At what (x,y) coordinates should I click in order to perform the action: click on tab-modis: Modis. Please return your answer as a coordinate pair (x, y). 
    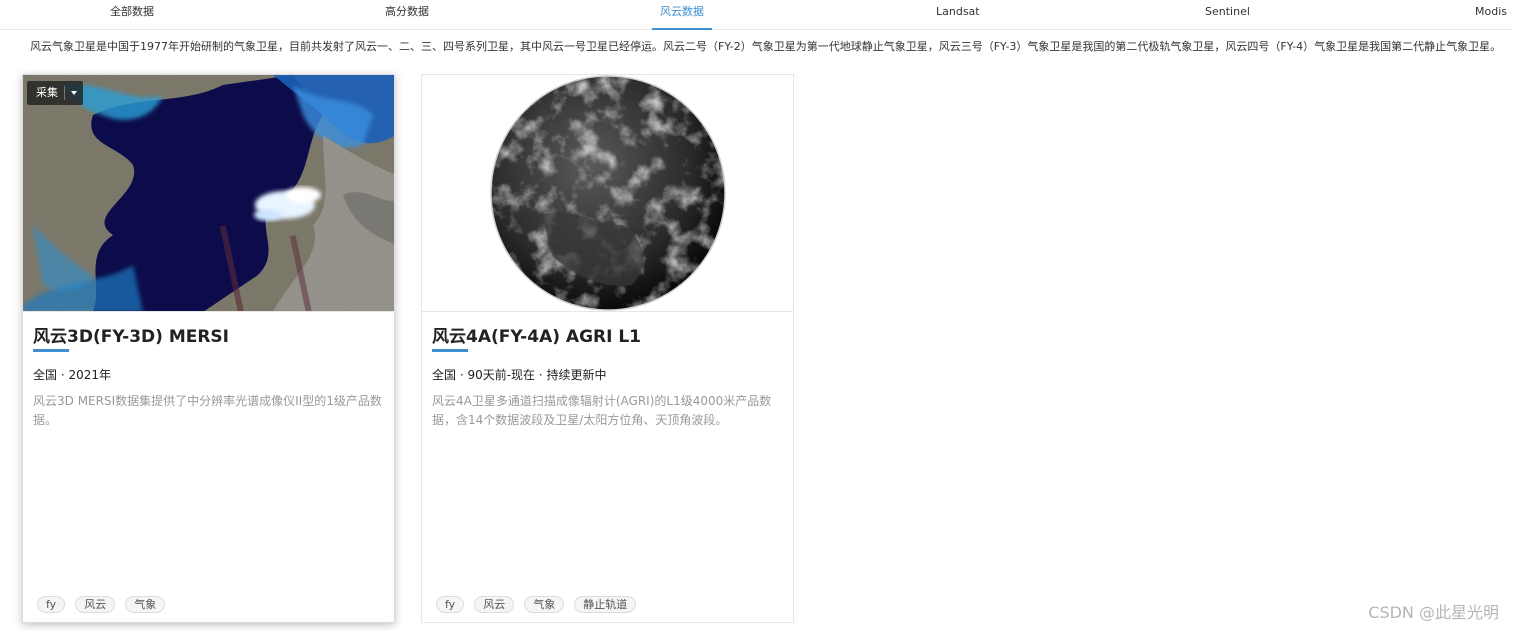
    Looking at the image, I should click on (1491, 15).